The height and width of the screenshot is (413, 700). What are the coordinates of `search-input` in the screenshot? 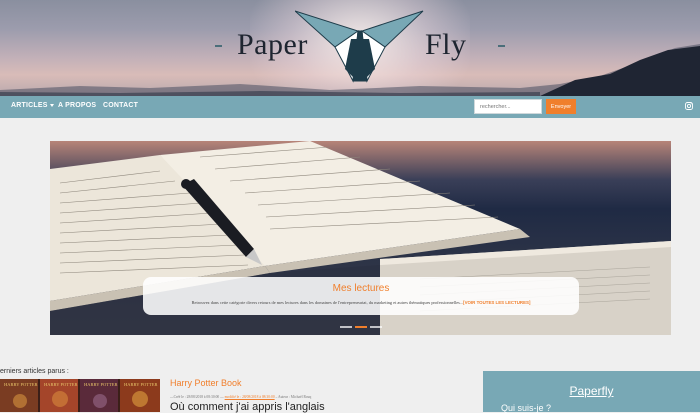 It's located at (508, 106).